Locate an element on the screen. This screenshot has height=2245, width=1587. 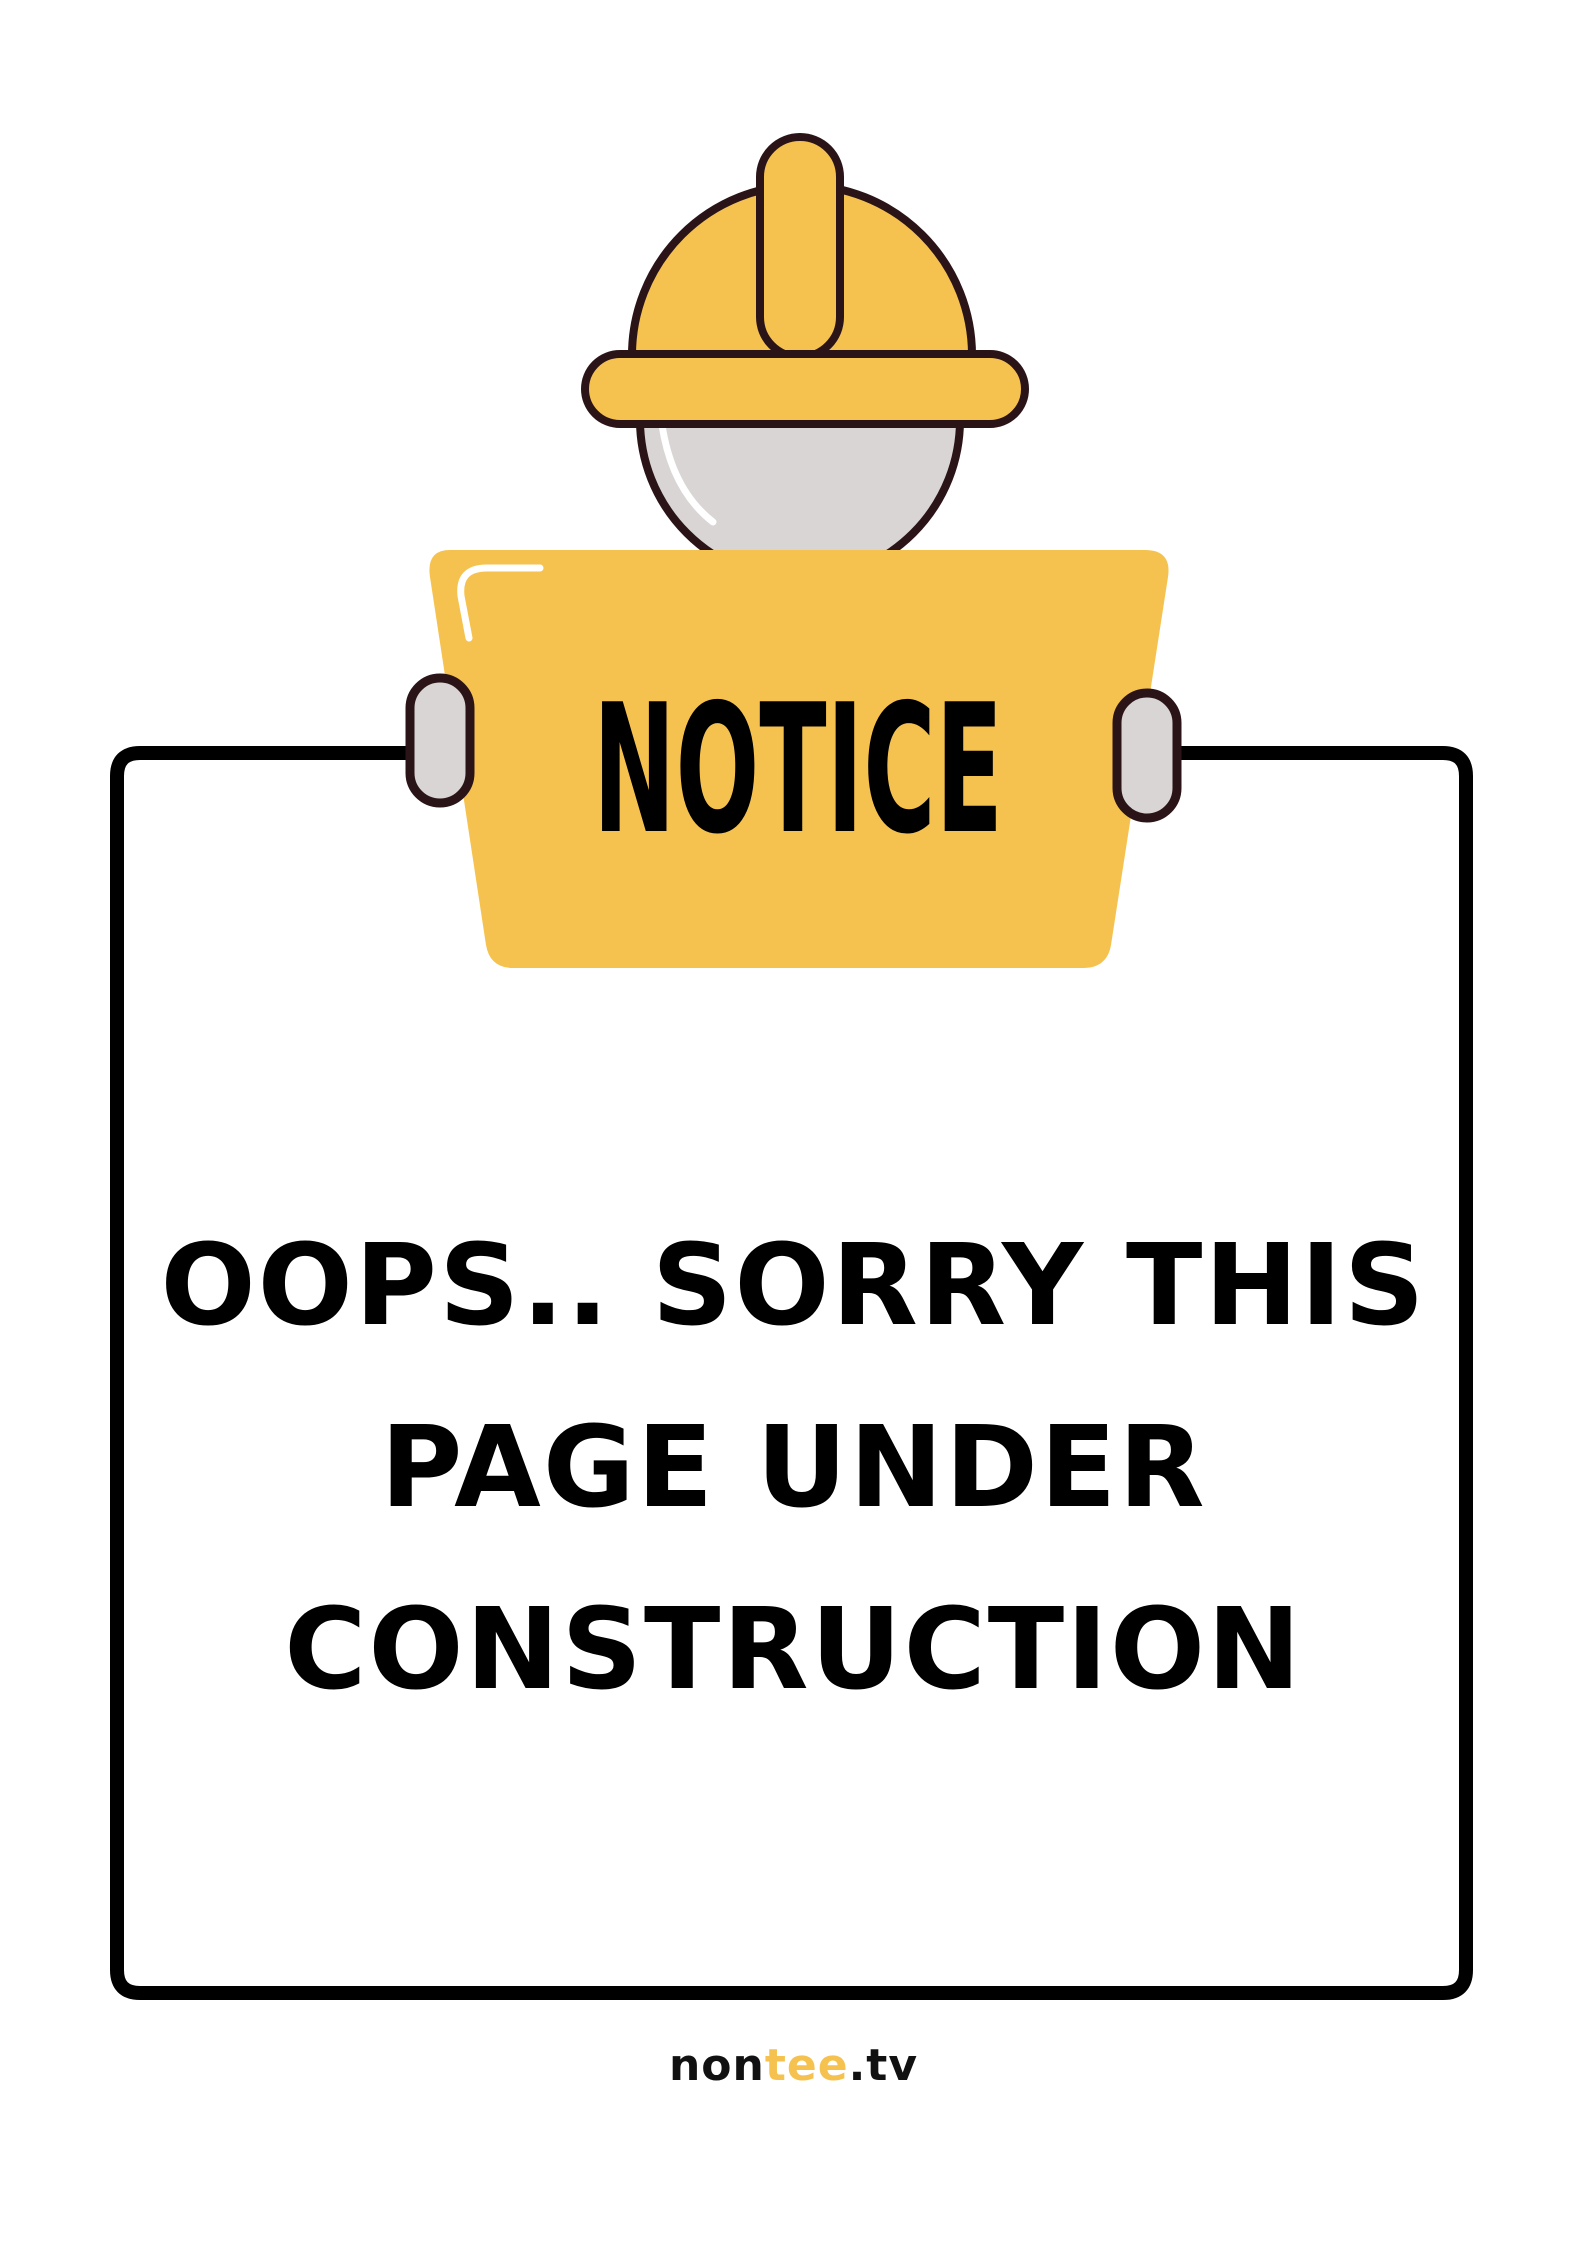
brand-footer: nontee.tv is located at coordinates (793, 2065).